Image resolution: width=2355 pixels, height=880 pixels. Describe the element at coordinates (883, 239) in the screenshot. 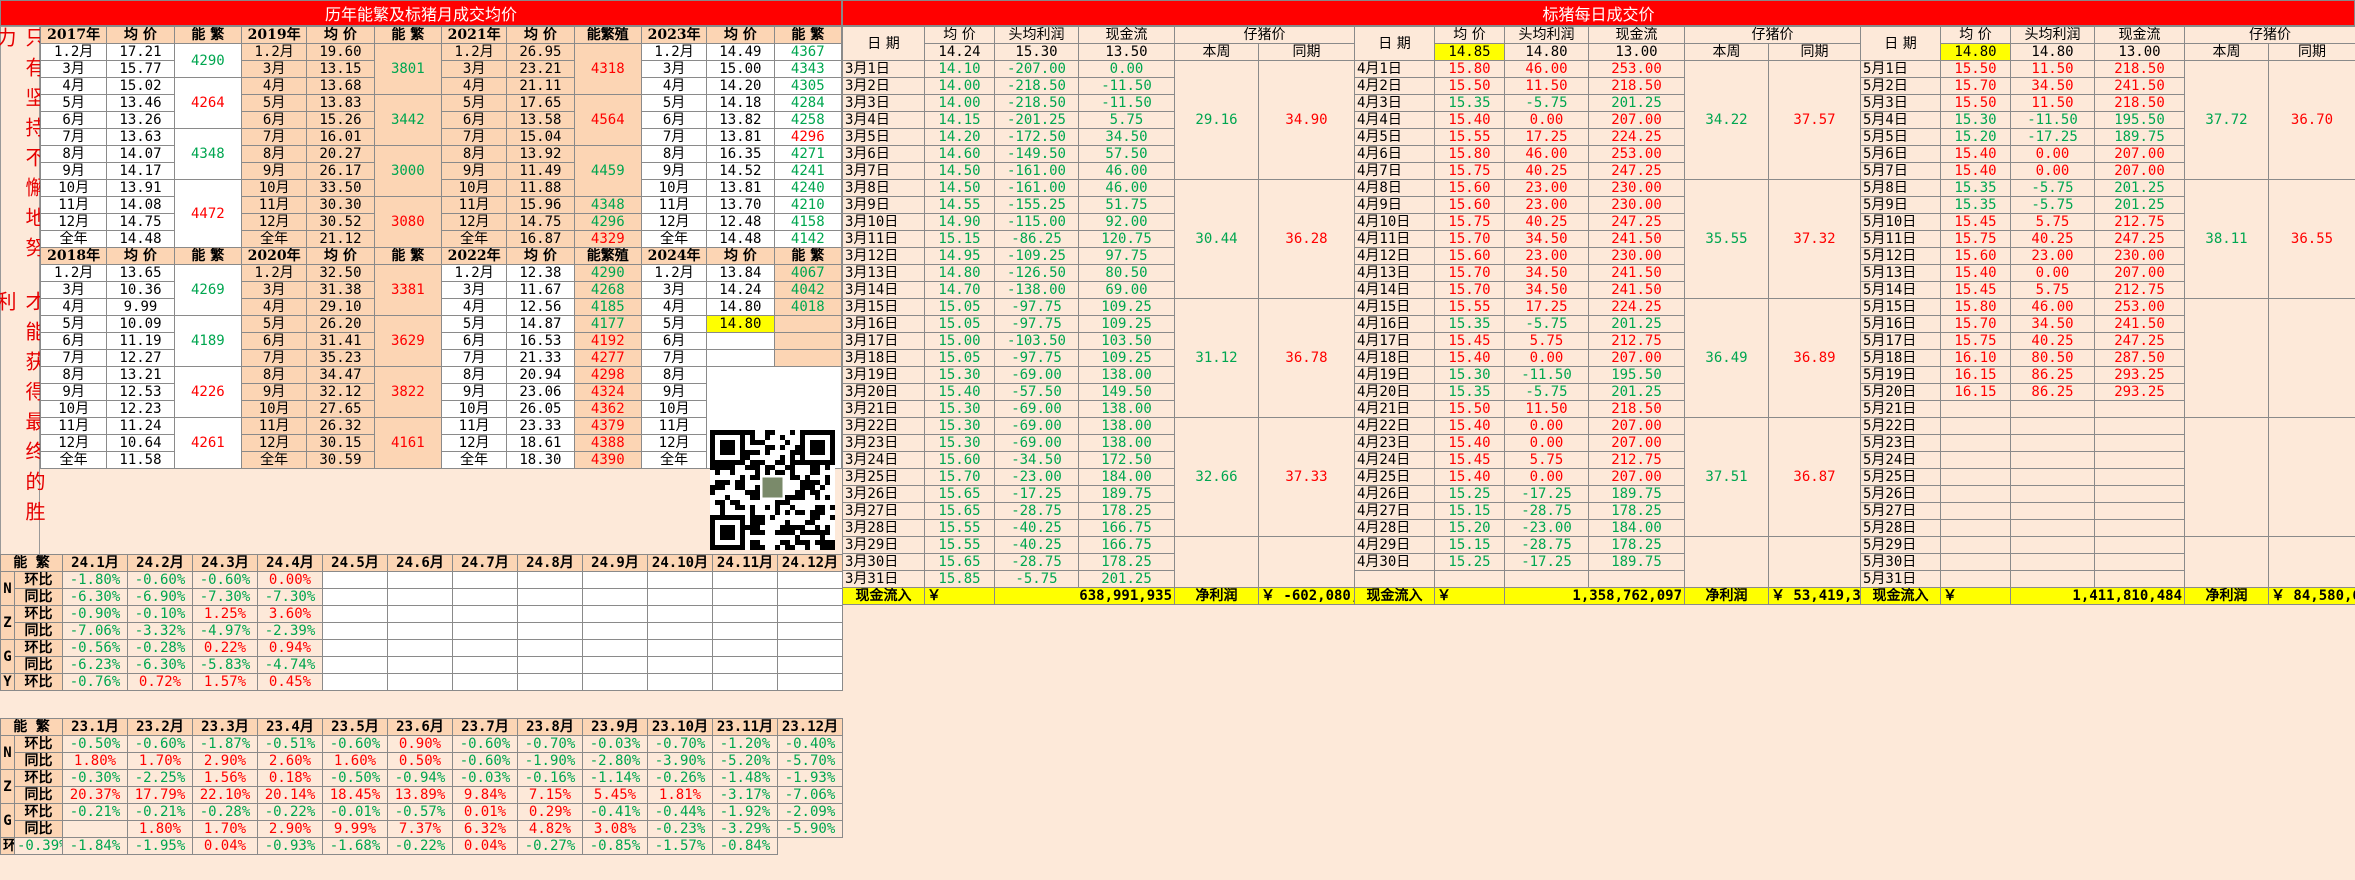

I see `date-cell: 3月11日` at that location.